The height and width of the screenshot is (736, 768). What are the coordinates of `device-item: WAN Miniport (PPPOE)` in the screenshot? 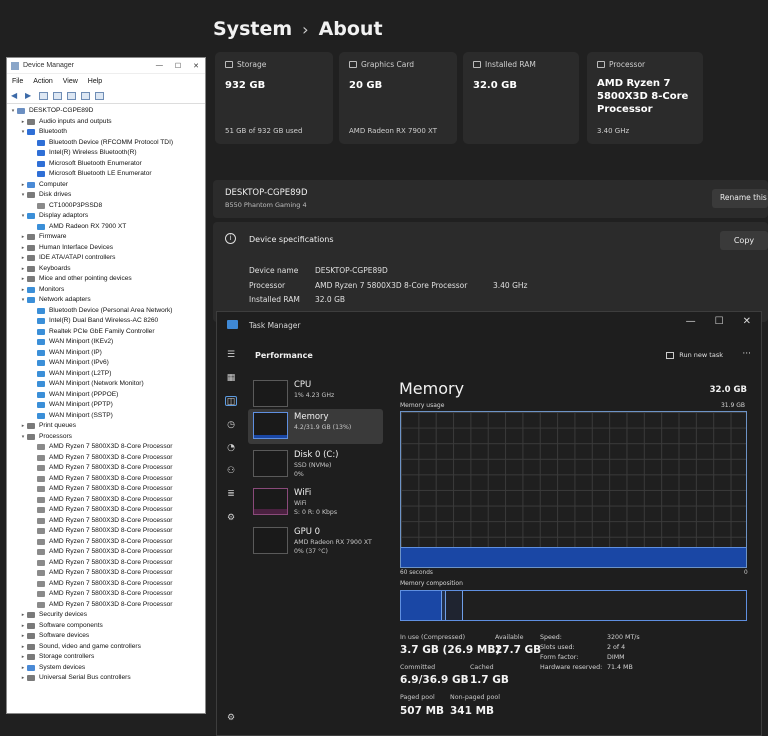 It's located at (106, 395).